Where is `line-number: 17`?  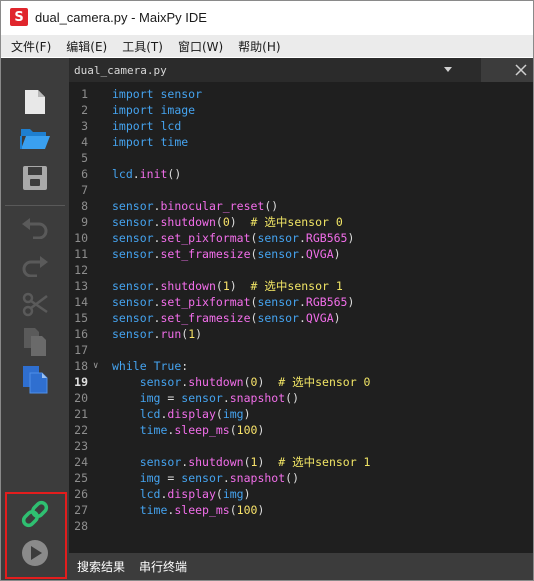 line-number: 17 is located at coordinates (81, 350).